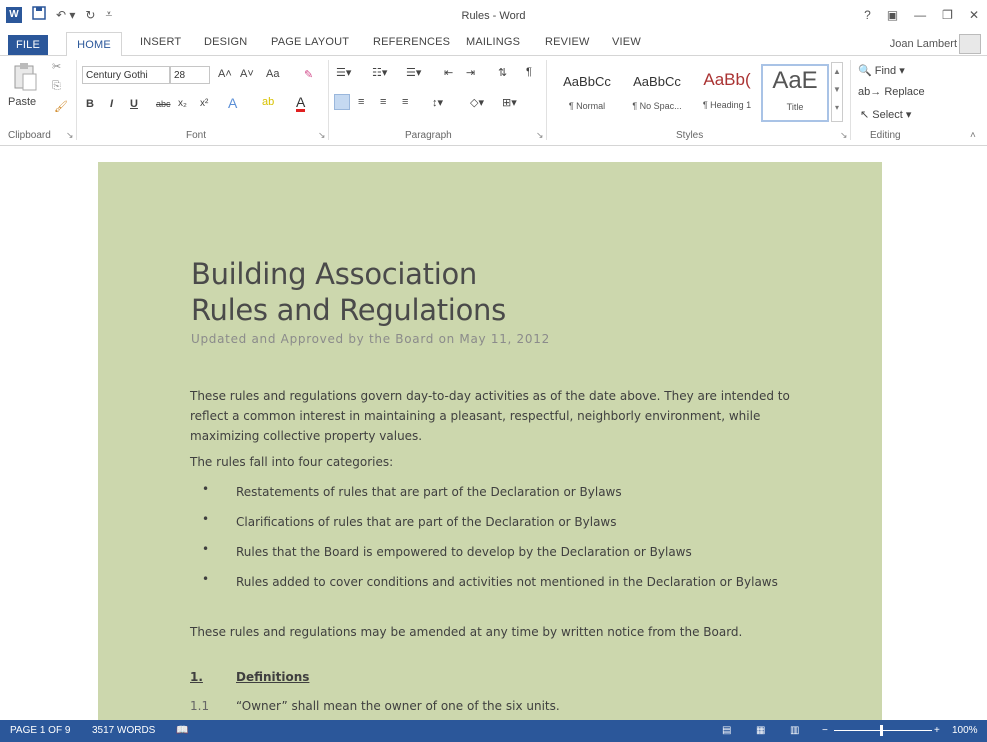 This screenshot has width=987, height=742. I want to click on ribbon-display-icon: ▣, so click(892, 15).